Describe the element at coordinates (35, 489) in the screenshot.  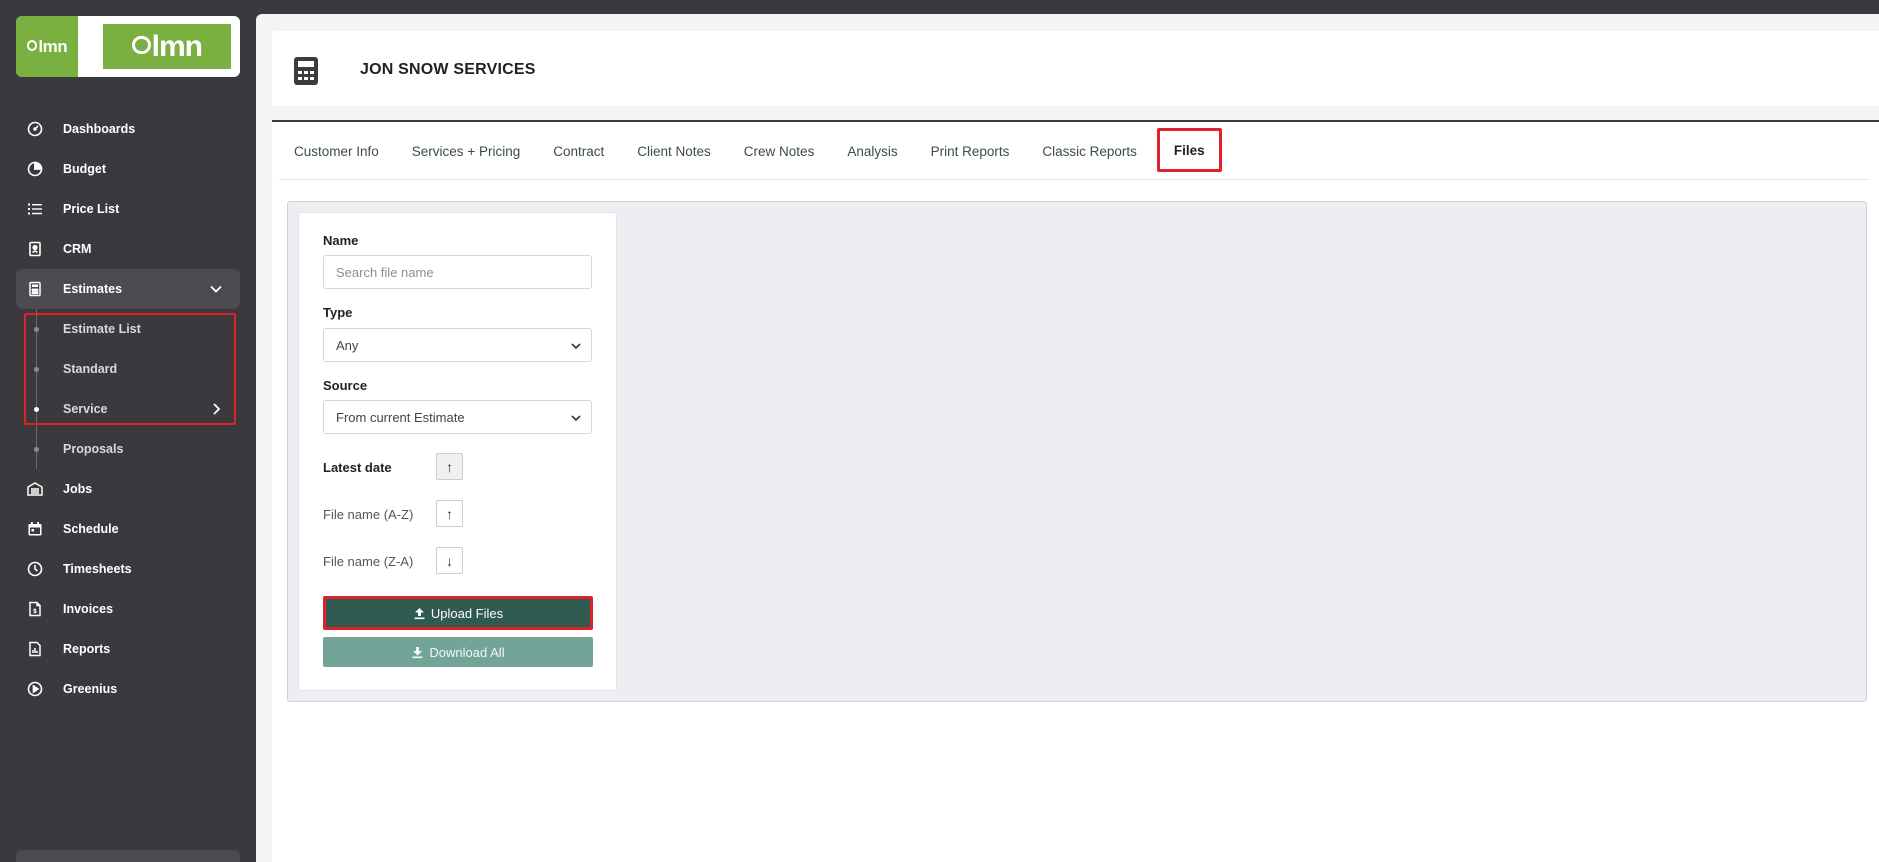
I see `garage-icon` at that location.